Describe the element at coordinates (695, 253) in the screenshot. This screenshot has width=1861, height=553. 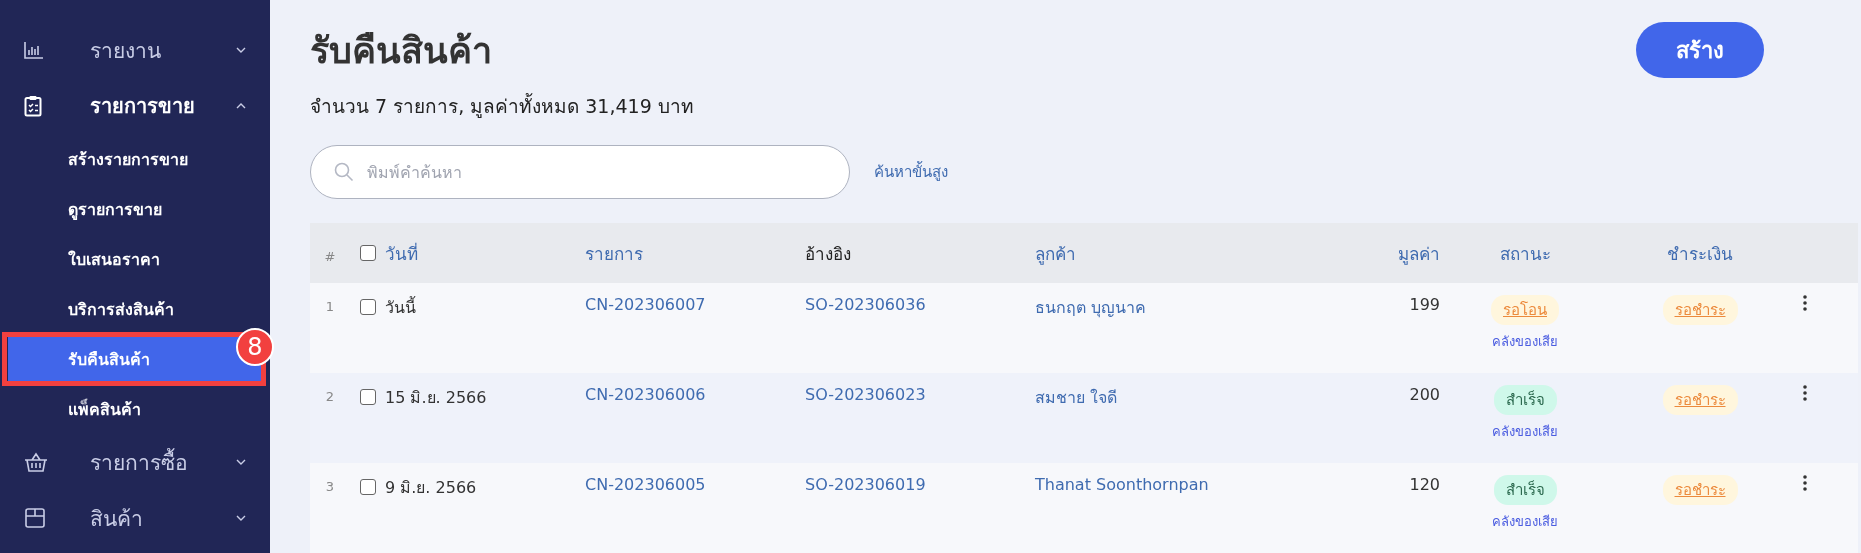
I see `column-header: รายการ` at that location.